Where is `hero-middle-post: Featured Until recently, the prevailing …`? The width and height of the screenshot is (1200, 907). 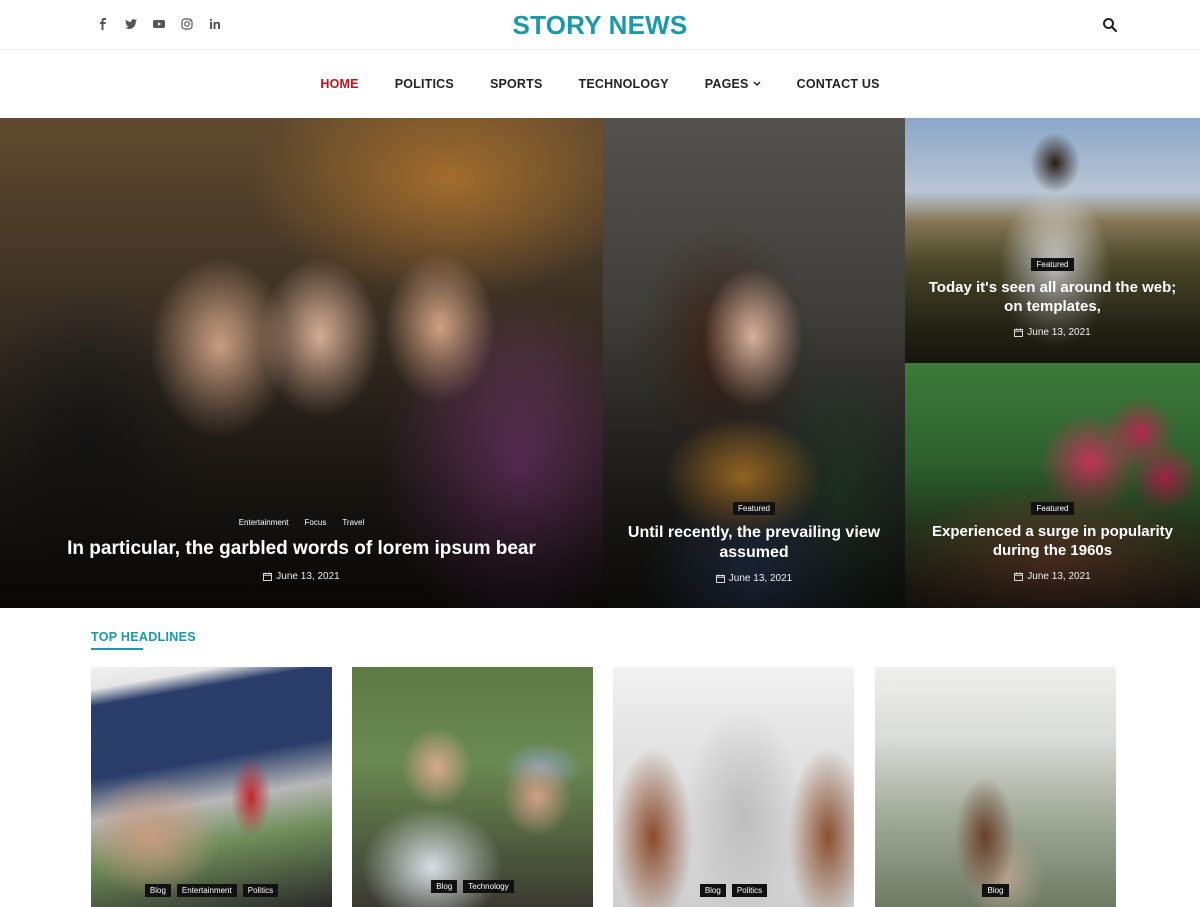 hero-middle-post: Featured Until recently, the prevailing … is located at coordinates (754, 363).